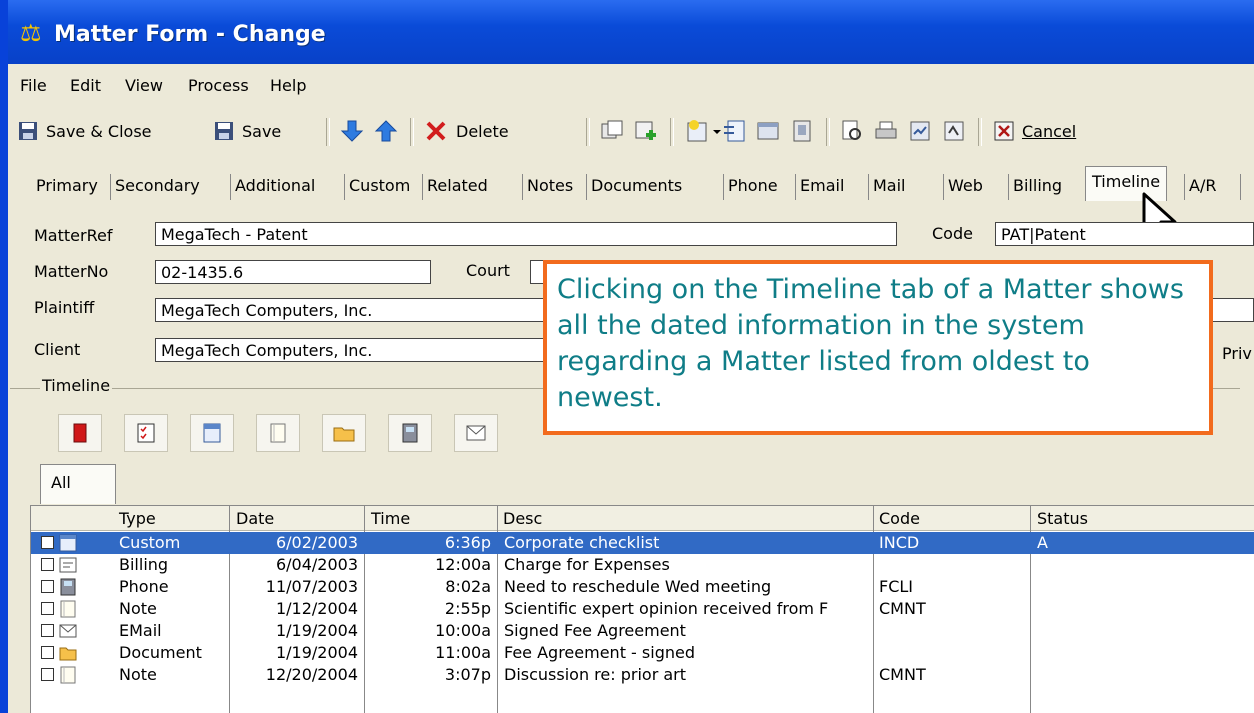 The width and height of the screenshot is (1254, 713). I want to click on next-record-button, so click(352, 131).